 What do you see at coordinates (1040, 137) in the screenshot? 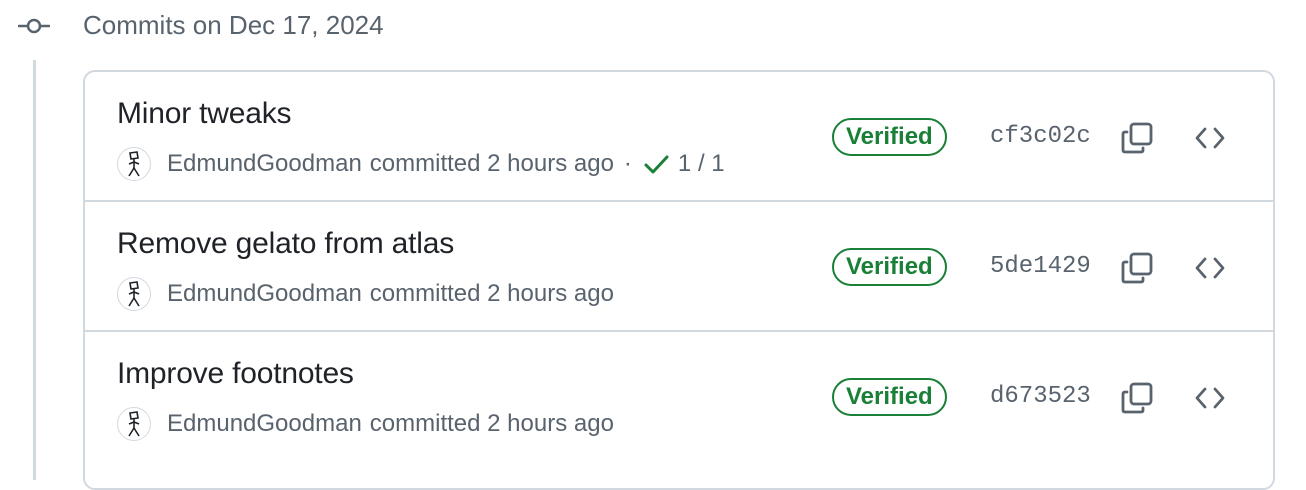
I see `commit-sha-link: cf3c02c` at bounding box center [1040, 137].